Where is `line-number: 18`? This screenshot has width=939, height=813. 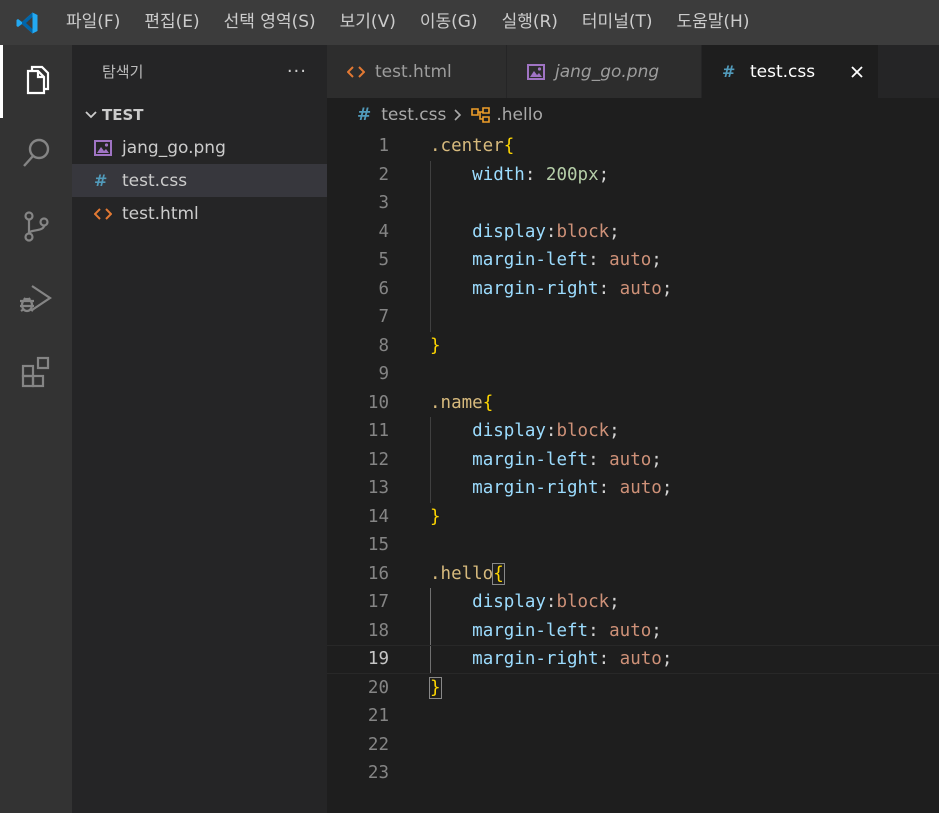 line-number: 18 is located at coordinates (378, 630).